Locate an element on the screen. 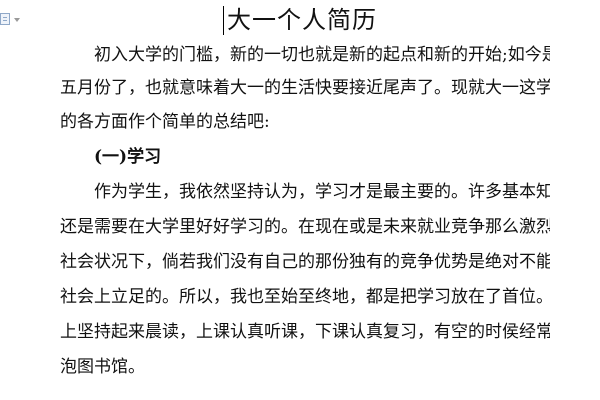 This screenshot has height=400, width=600. document-gutter-control is located at coordinates (17, 19).